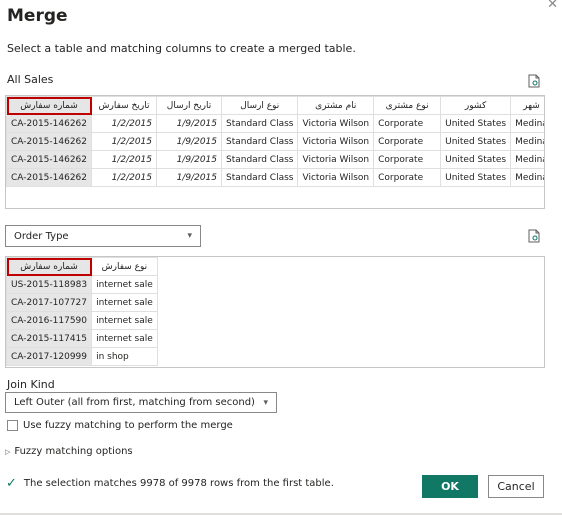 This screenshot has width=562, height=515. Describe the element at coordinates (73, 451) in the screenshot. I see `fuzzy-options-label: Fuzzy matching options` at that location.